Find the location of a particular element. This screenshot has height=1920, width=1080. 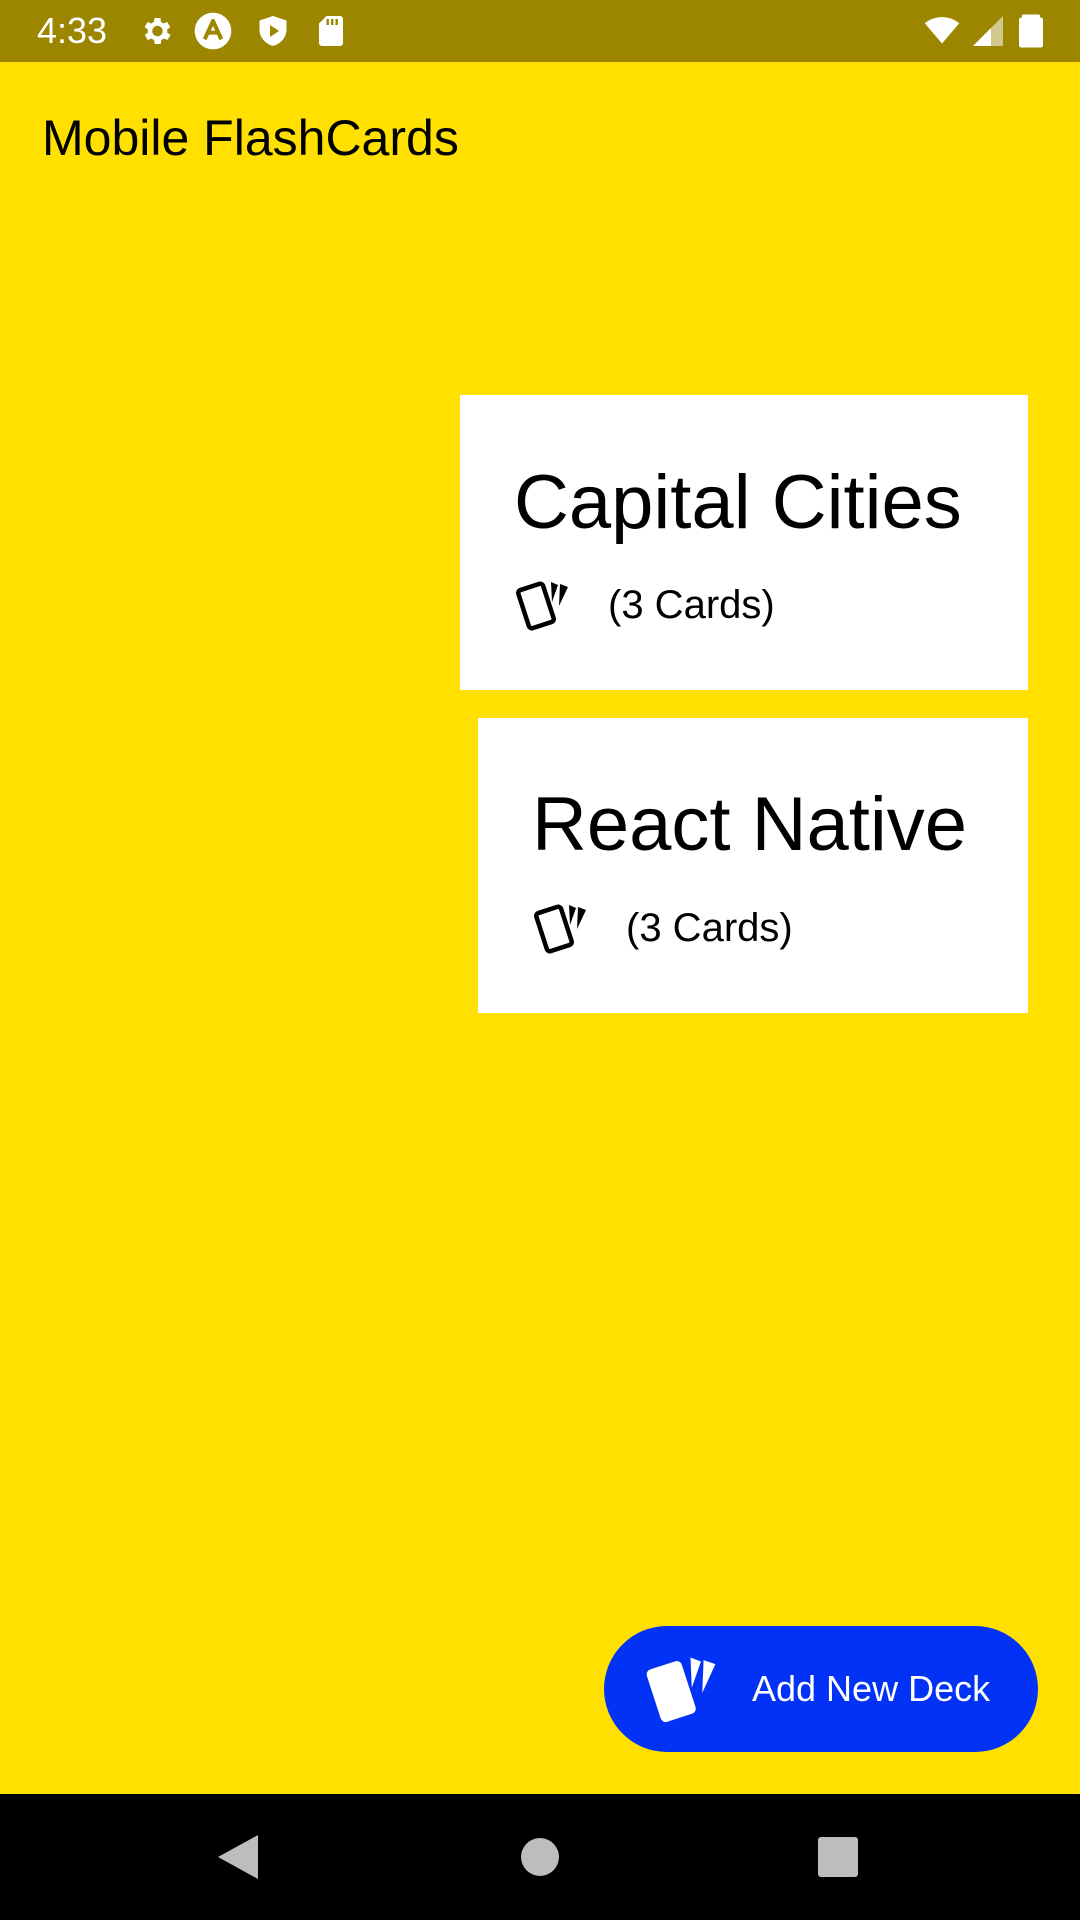

deck-card-capital-cities: Capital Cities (3 Cards) is located at coordinates (744, 542).